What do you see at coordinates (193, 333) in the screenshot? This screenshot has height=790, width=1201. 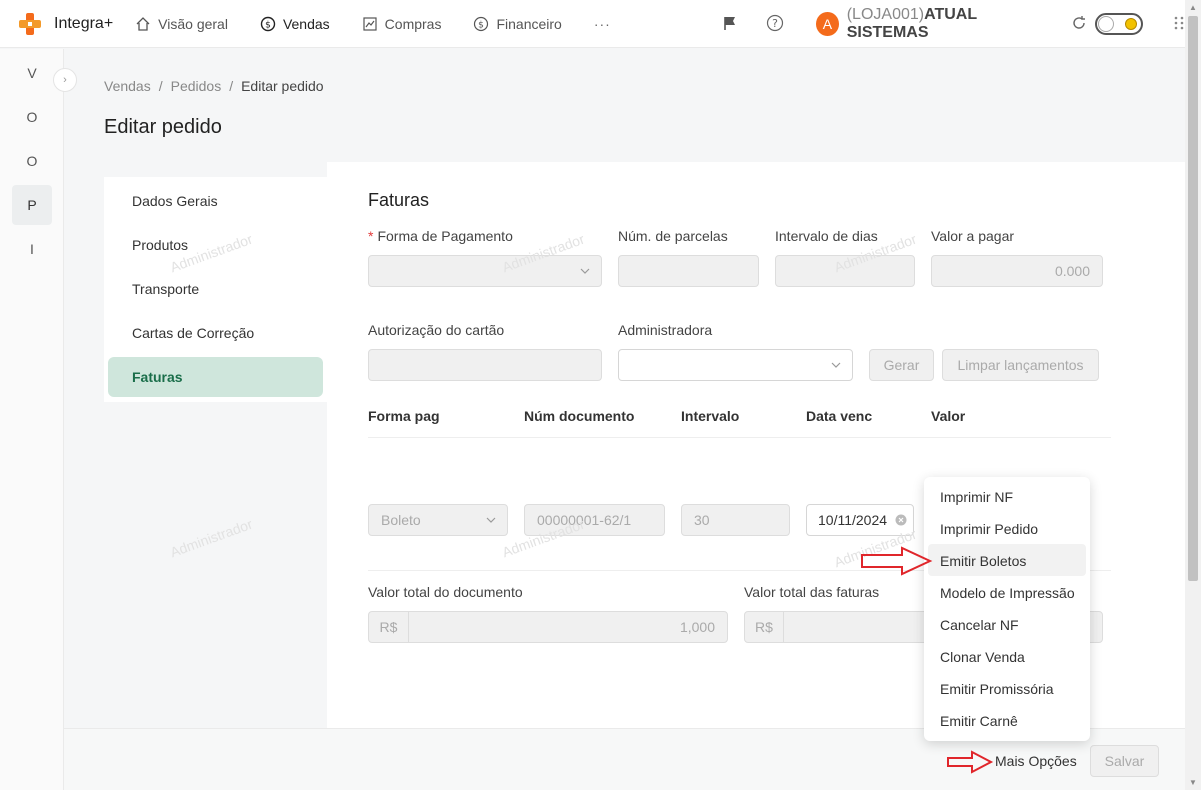 I see `menu-item-cartas-correcao: Cartas de Correção` at bounding box center [193, 333].